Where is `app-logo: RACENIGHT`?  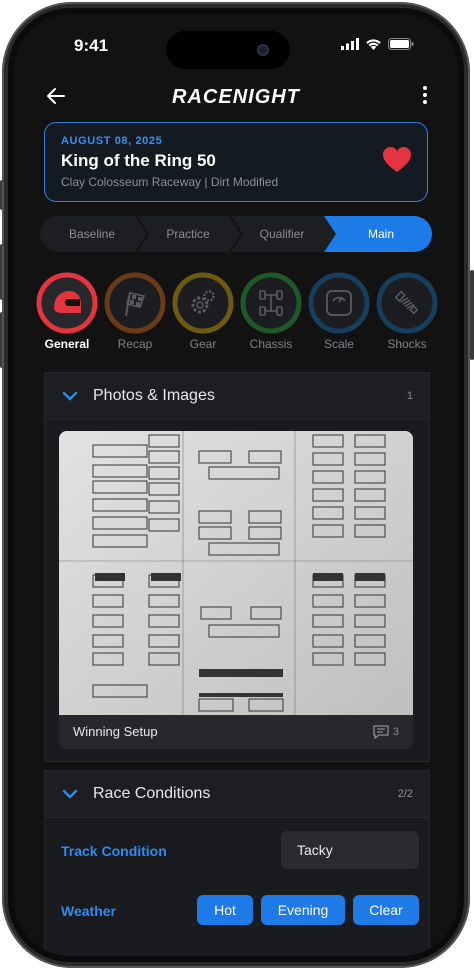 app-logo: RACENIGHT is located at coordinates (236, 97).